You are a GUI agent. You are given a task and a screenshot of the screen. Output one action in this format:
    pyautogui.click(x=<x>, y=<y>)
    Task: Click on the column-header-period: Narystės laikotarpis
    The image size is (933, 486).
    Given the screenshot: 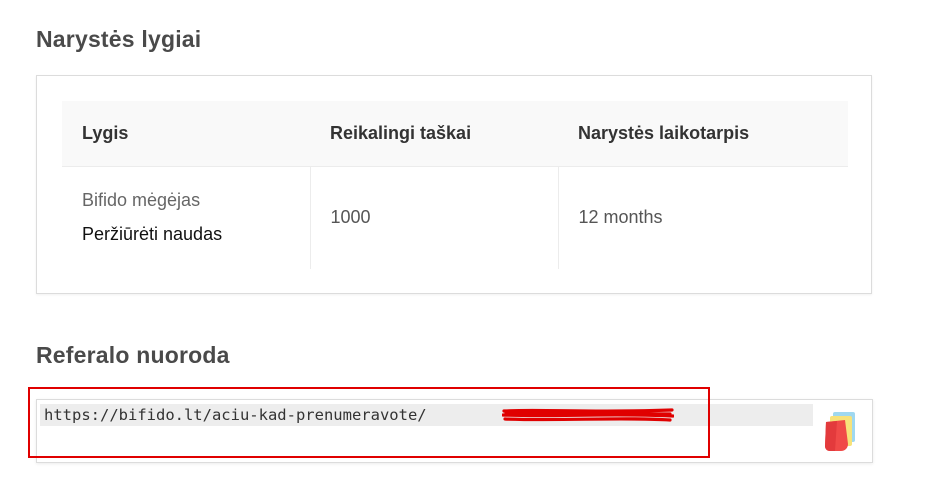 What is the action you would take?
    pyautogui.click(x=703, y=134)
    